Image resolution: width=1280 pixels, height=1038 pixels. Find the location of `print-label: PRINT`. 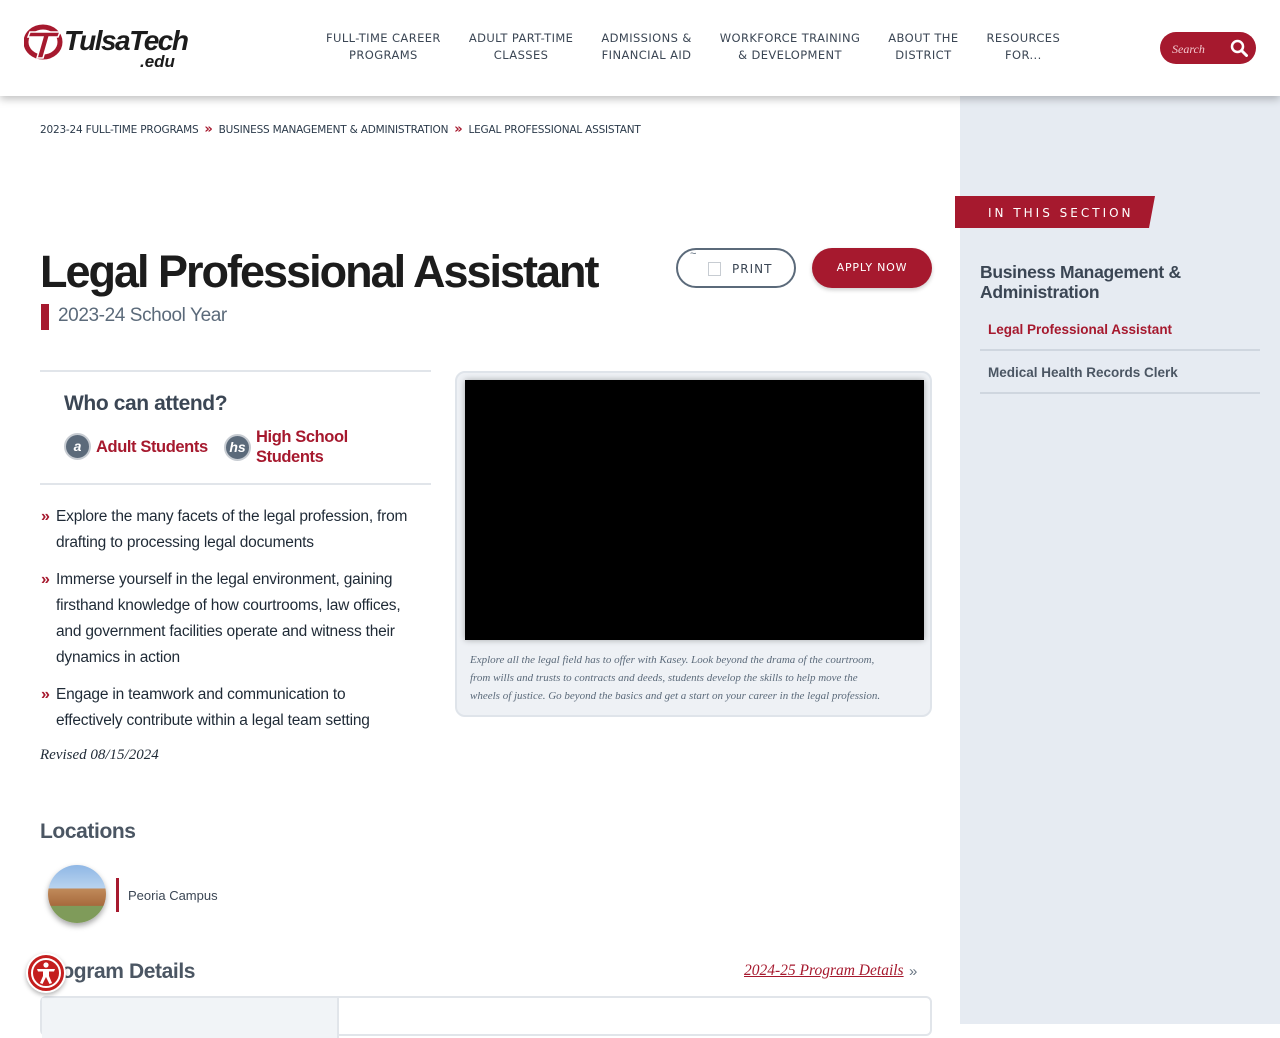

print-label: PRINT is located at coordinates (752, 269).